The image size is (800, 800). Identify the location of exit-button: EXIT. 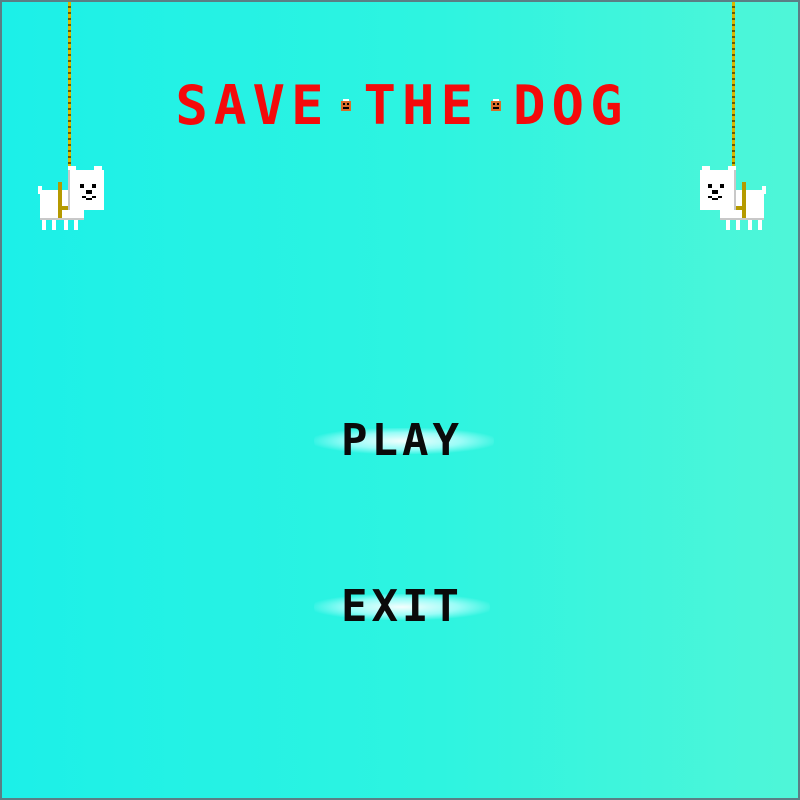
(400, 606).